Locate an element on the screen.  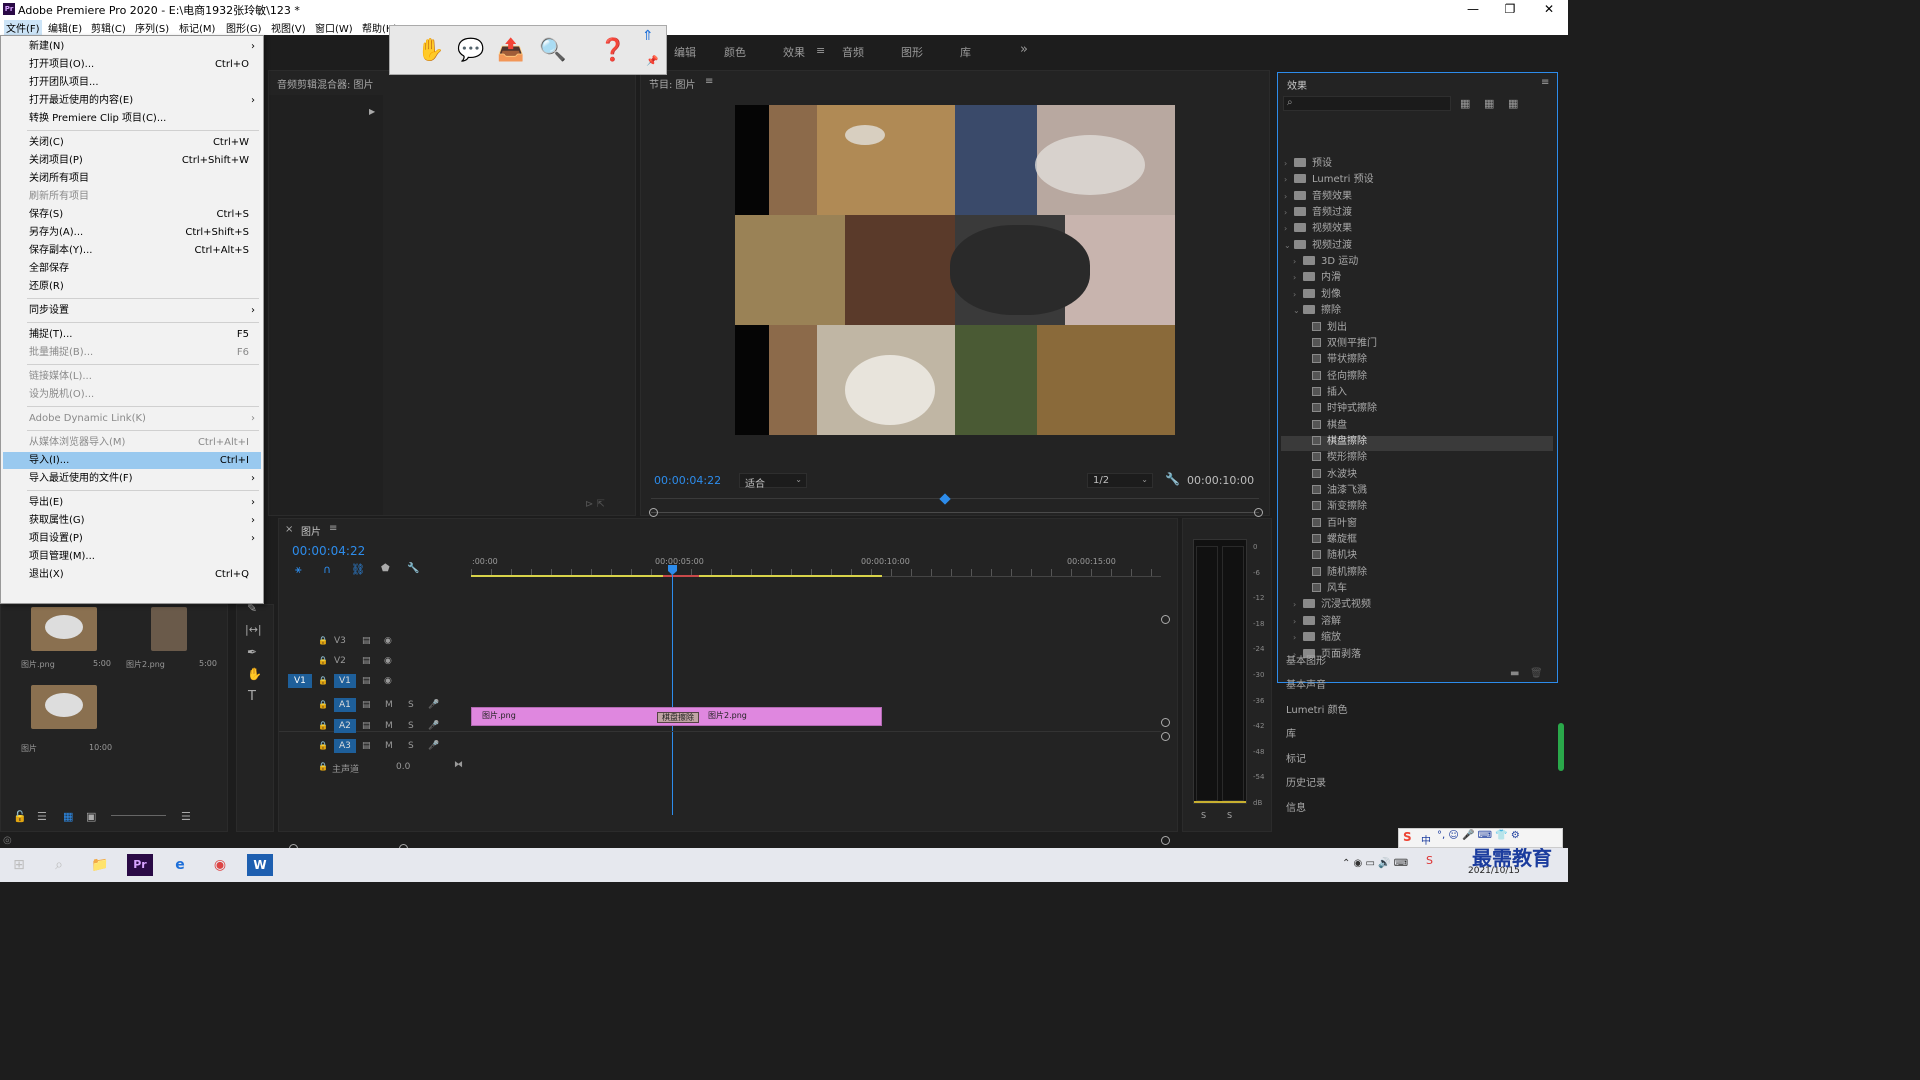
tab-edit: 编辑 is located at coordinates (685, 52).